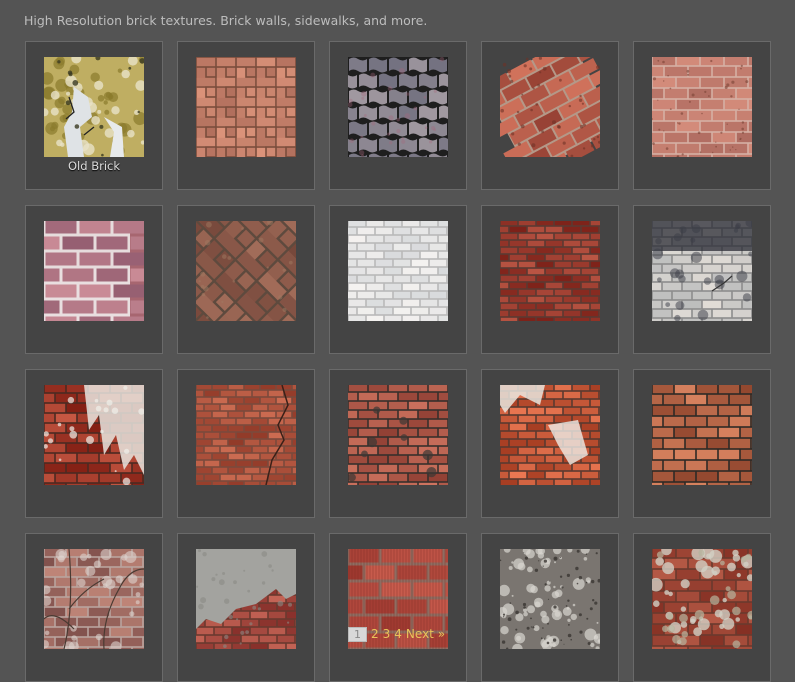 The height and width of the screenshot is (682, 795). Describe the element at coordinates (387, 634) in the screenshot. I see `page-link-3: 3` at that location.